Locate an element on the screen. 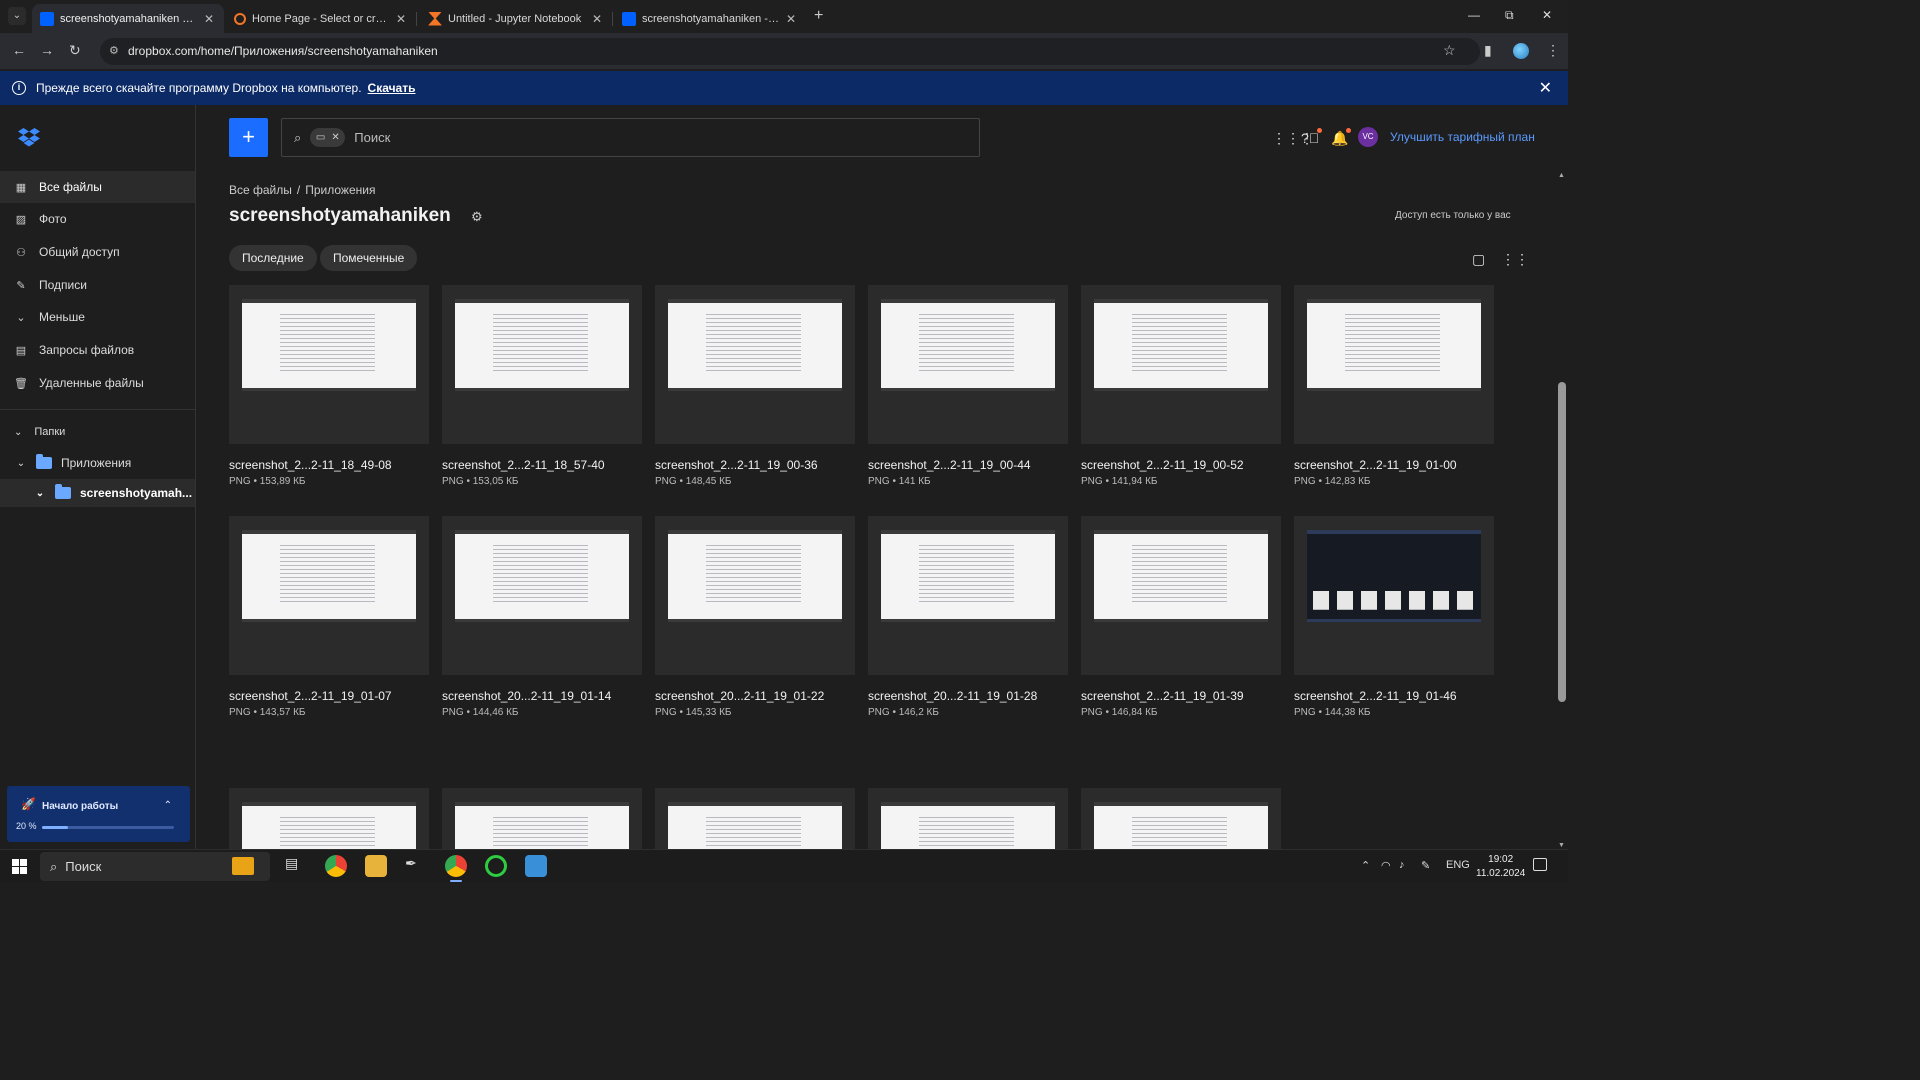 Image resolution: width=1920 pixels, height=1080 pixels. sidebar-item-all-files: ▦ Все файлы is located at coordinates (97, 187).